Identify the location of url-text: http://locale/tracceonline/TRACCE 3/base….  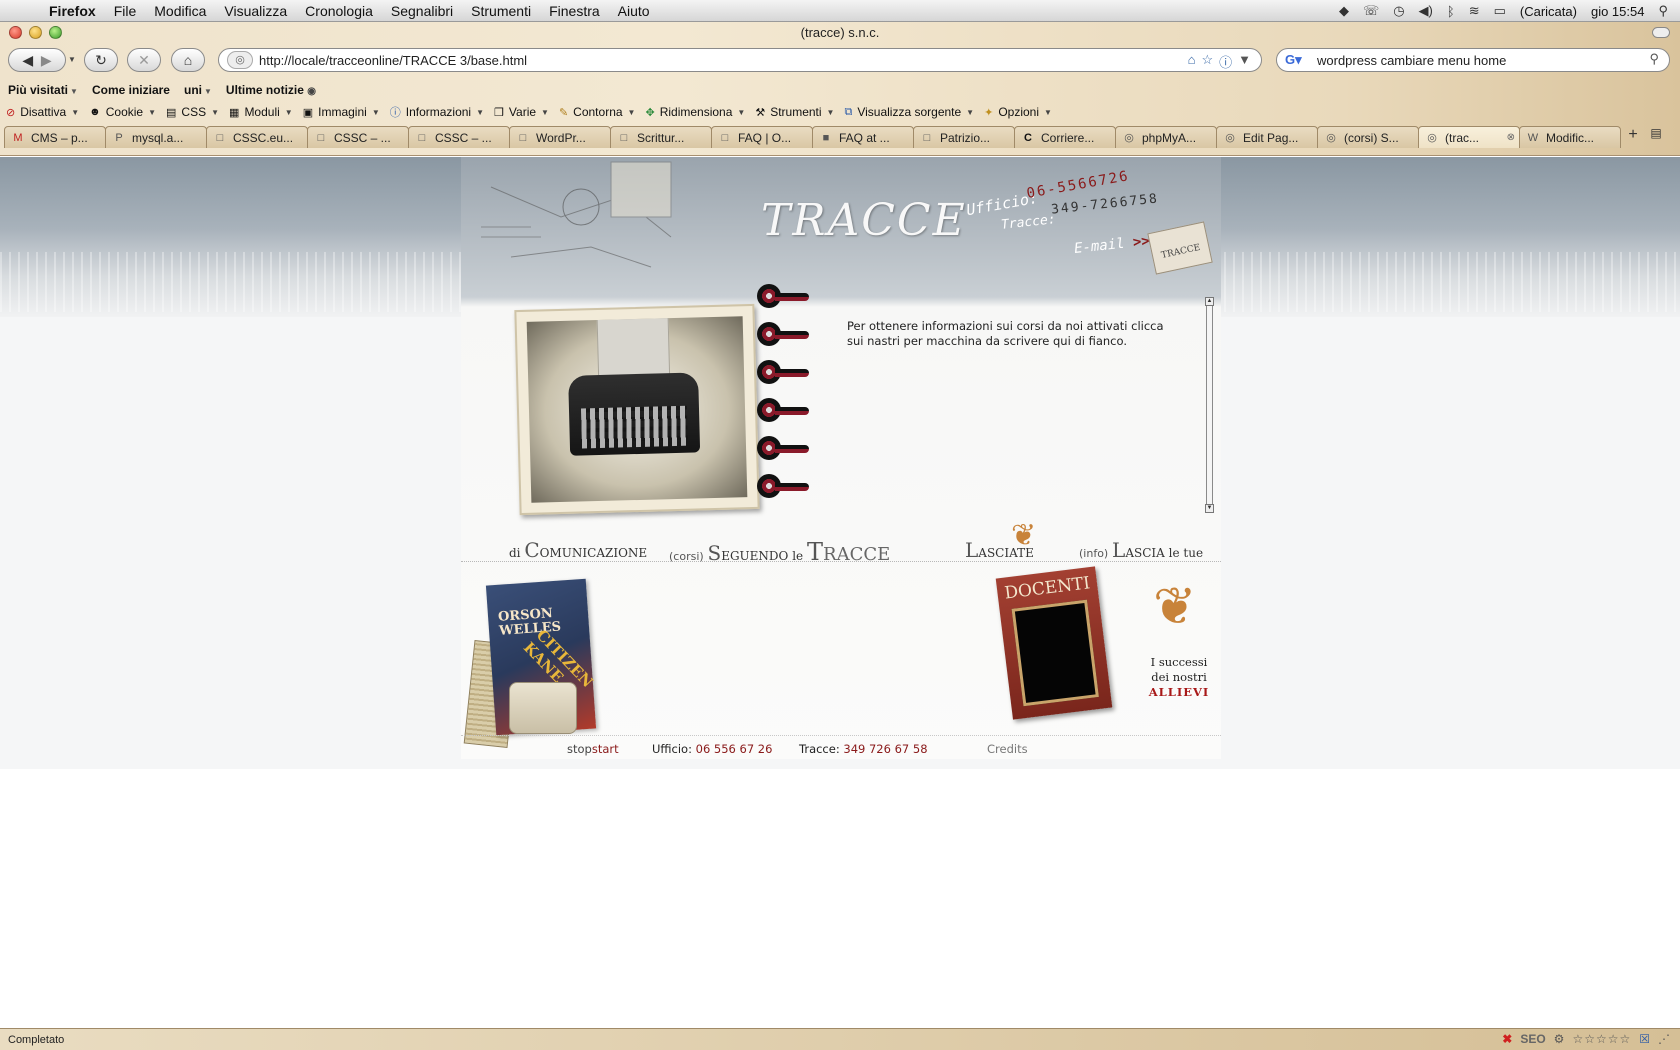
(393, 60).